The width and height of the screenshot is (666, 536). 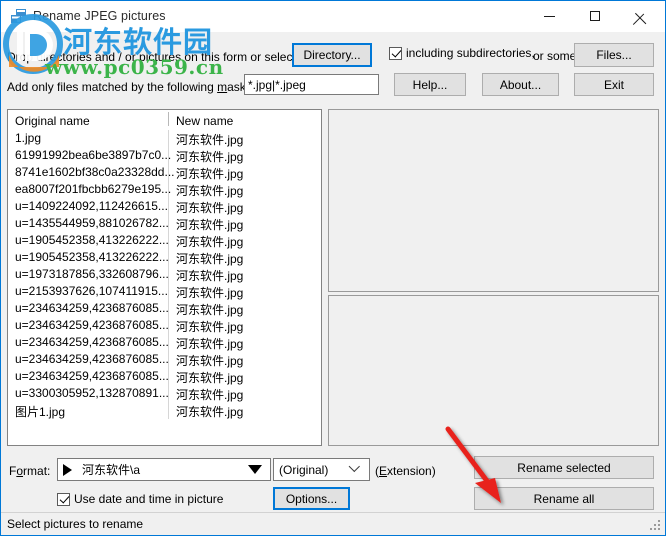 I want to click on preview-panel-bottom, so click(x=493, y=370).